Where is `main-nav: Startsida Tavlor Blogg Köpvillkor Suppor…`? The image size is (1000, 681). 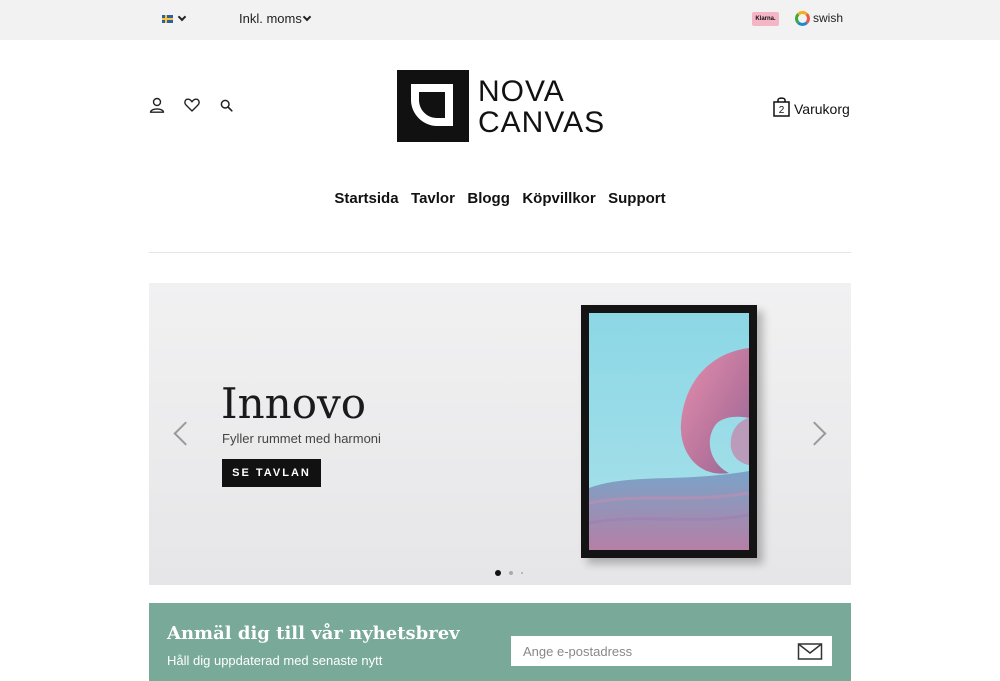 main-nav: Startsida Tavlor Blogg Köpvillkor Suppor… is located at coordinates (500, 199).